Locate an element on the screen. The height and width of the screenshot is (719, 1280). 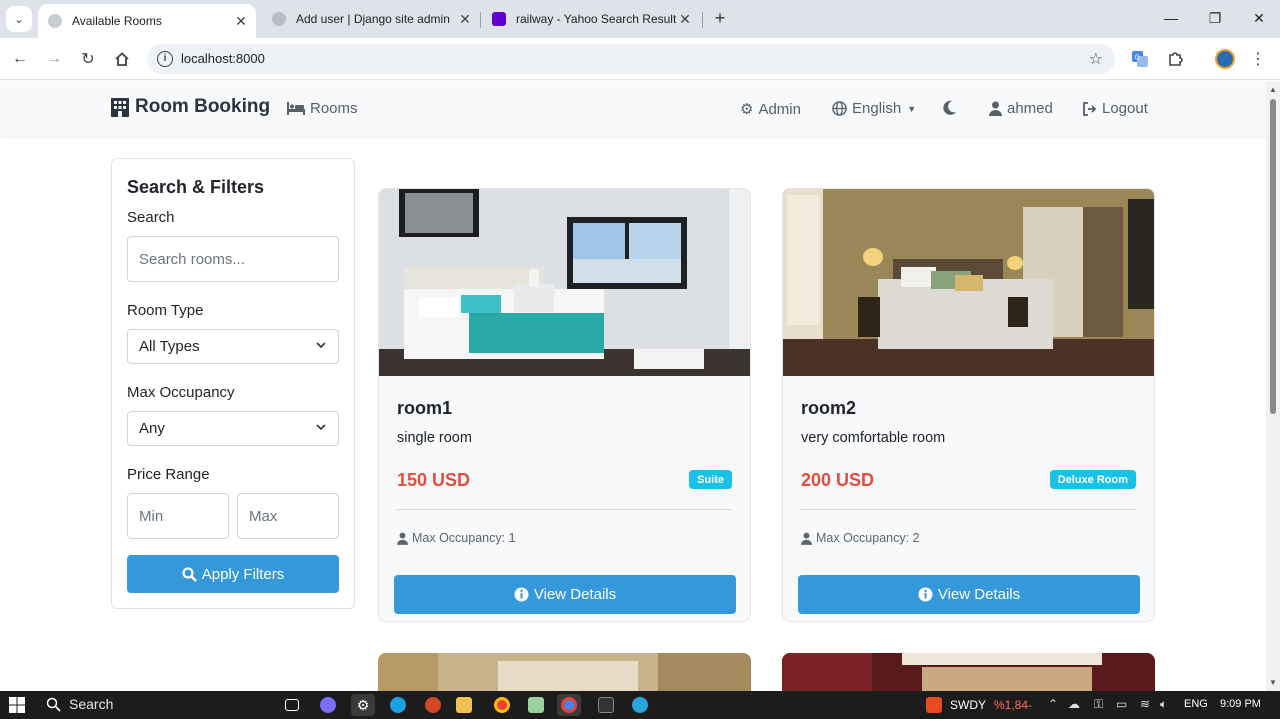
edge-icon is located at coordinates (398, 705).